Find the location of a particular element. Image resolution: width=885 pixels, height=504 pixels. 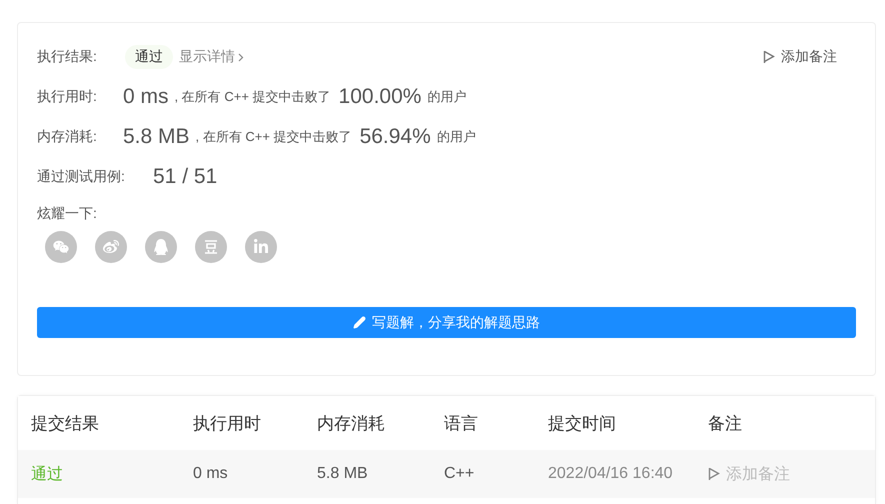

wechat-icon is located at coordinates (61, 247).